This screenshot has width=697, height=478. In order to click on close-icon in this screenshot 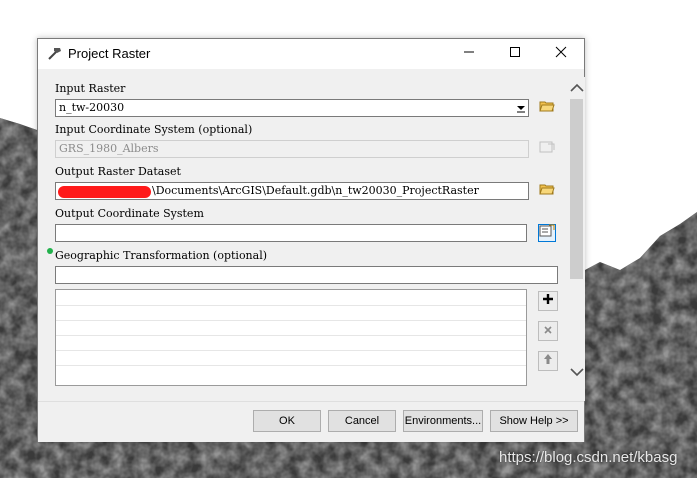, I will do `click(561, 54)`.